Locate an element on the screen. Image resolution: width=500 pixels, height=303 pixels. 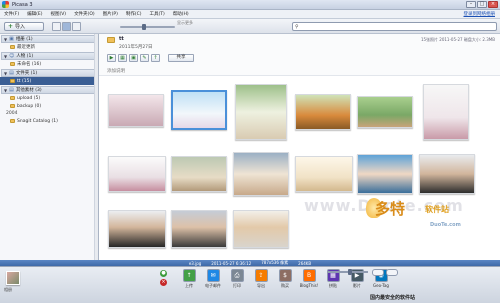
folder-title: tt is located at coordinates (121, 39).